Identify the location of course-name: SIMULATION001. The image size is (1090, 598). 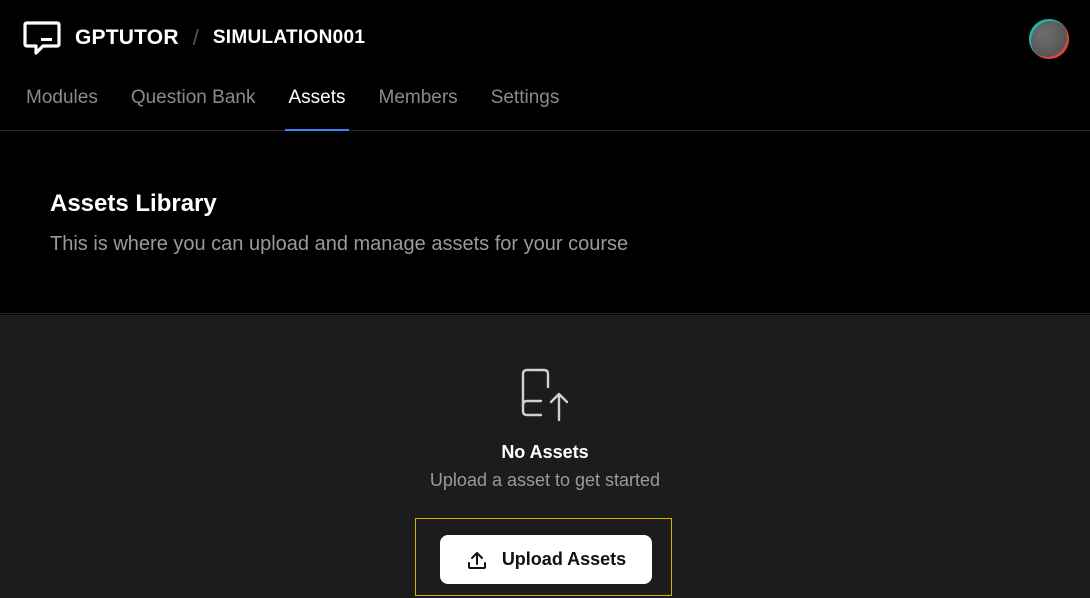
(289, 38).